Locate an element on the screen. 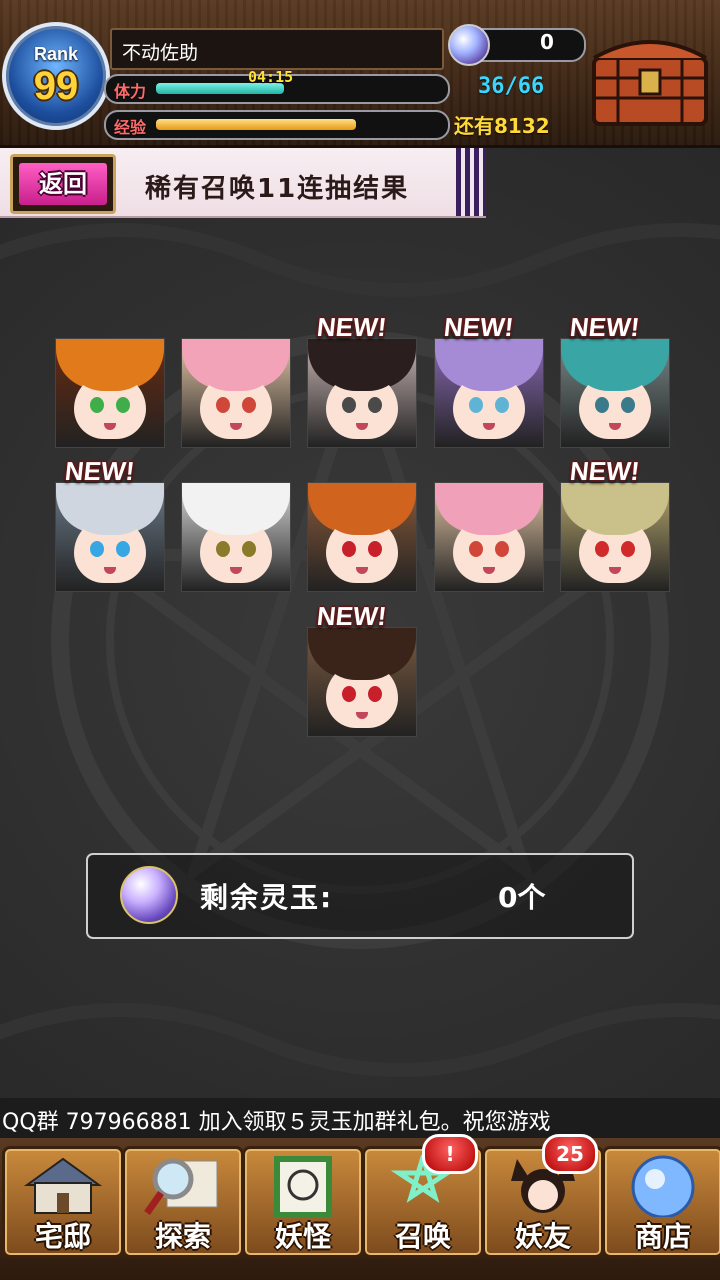 The width and height of the screenshot is (720, 1280). magnifier-map-icon is located at coordinates (183, 1186).